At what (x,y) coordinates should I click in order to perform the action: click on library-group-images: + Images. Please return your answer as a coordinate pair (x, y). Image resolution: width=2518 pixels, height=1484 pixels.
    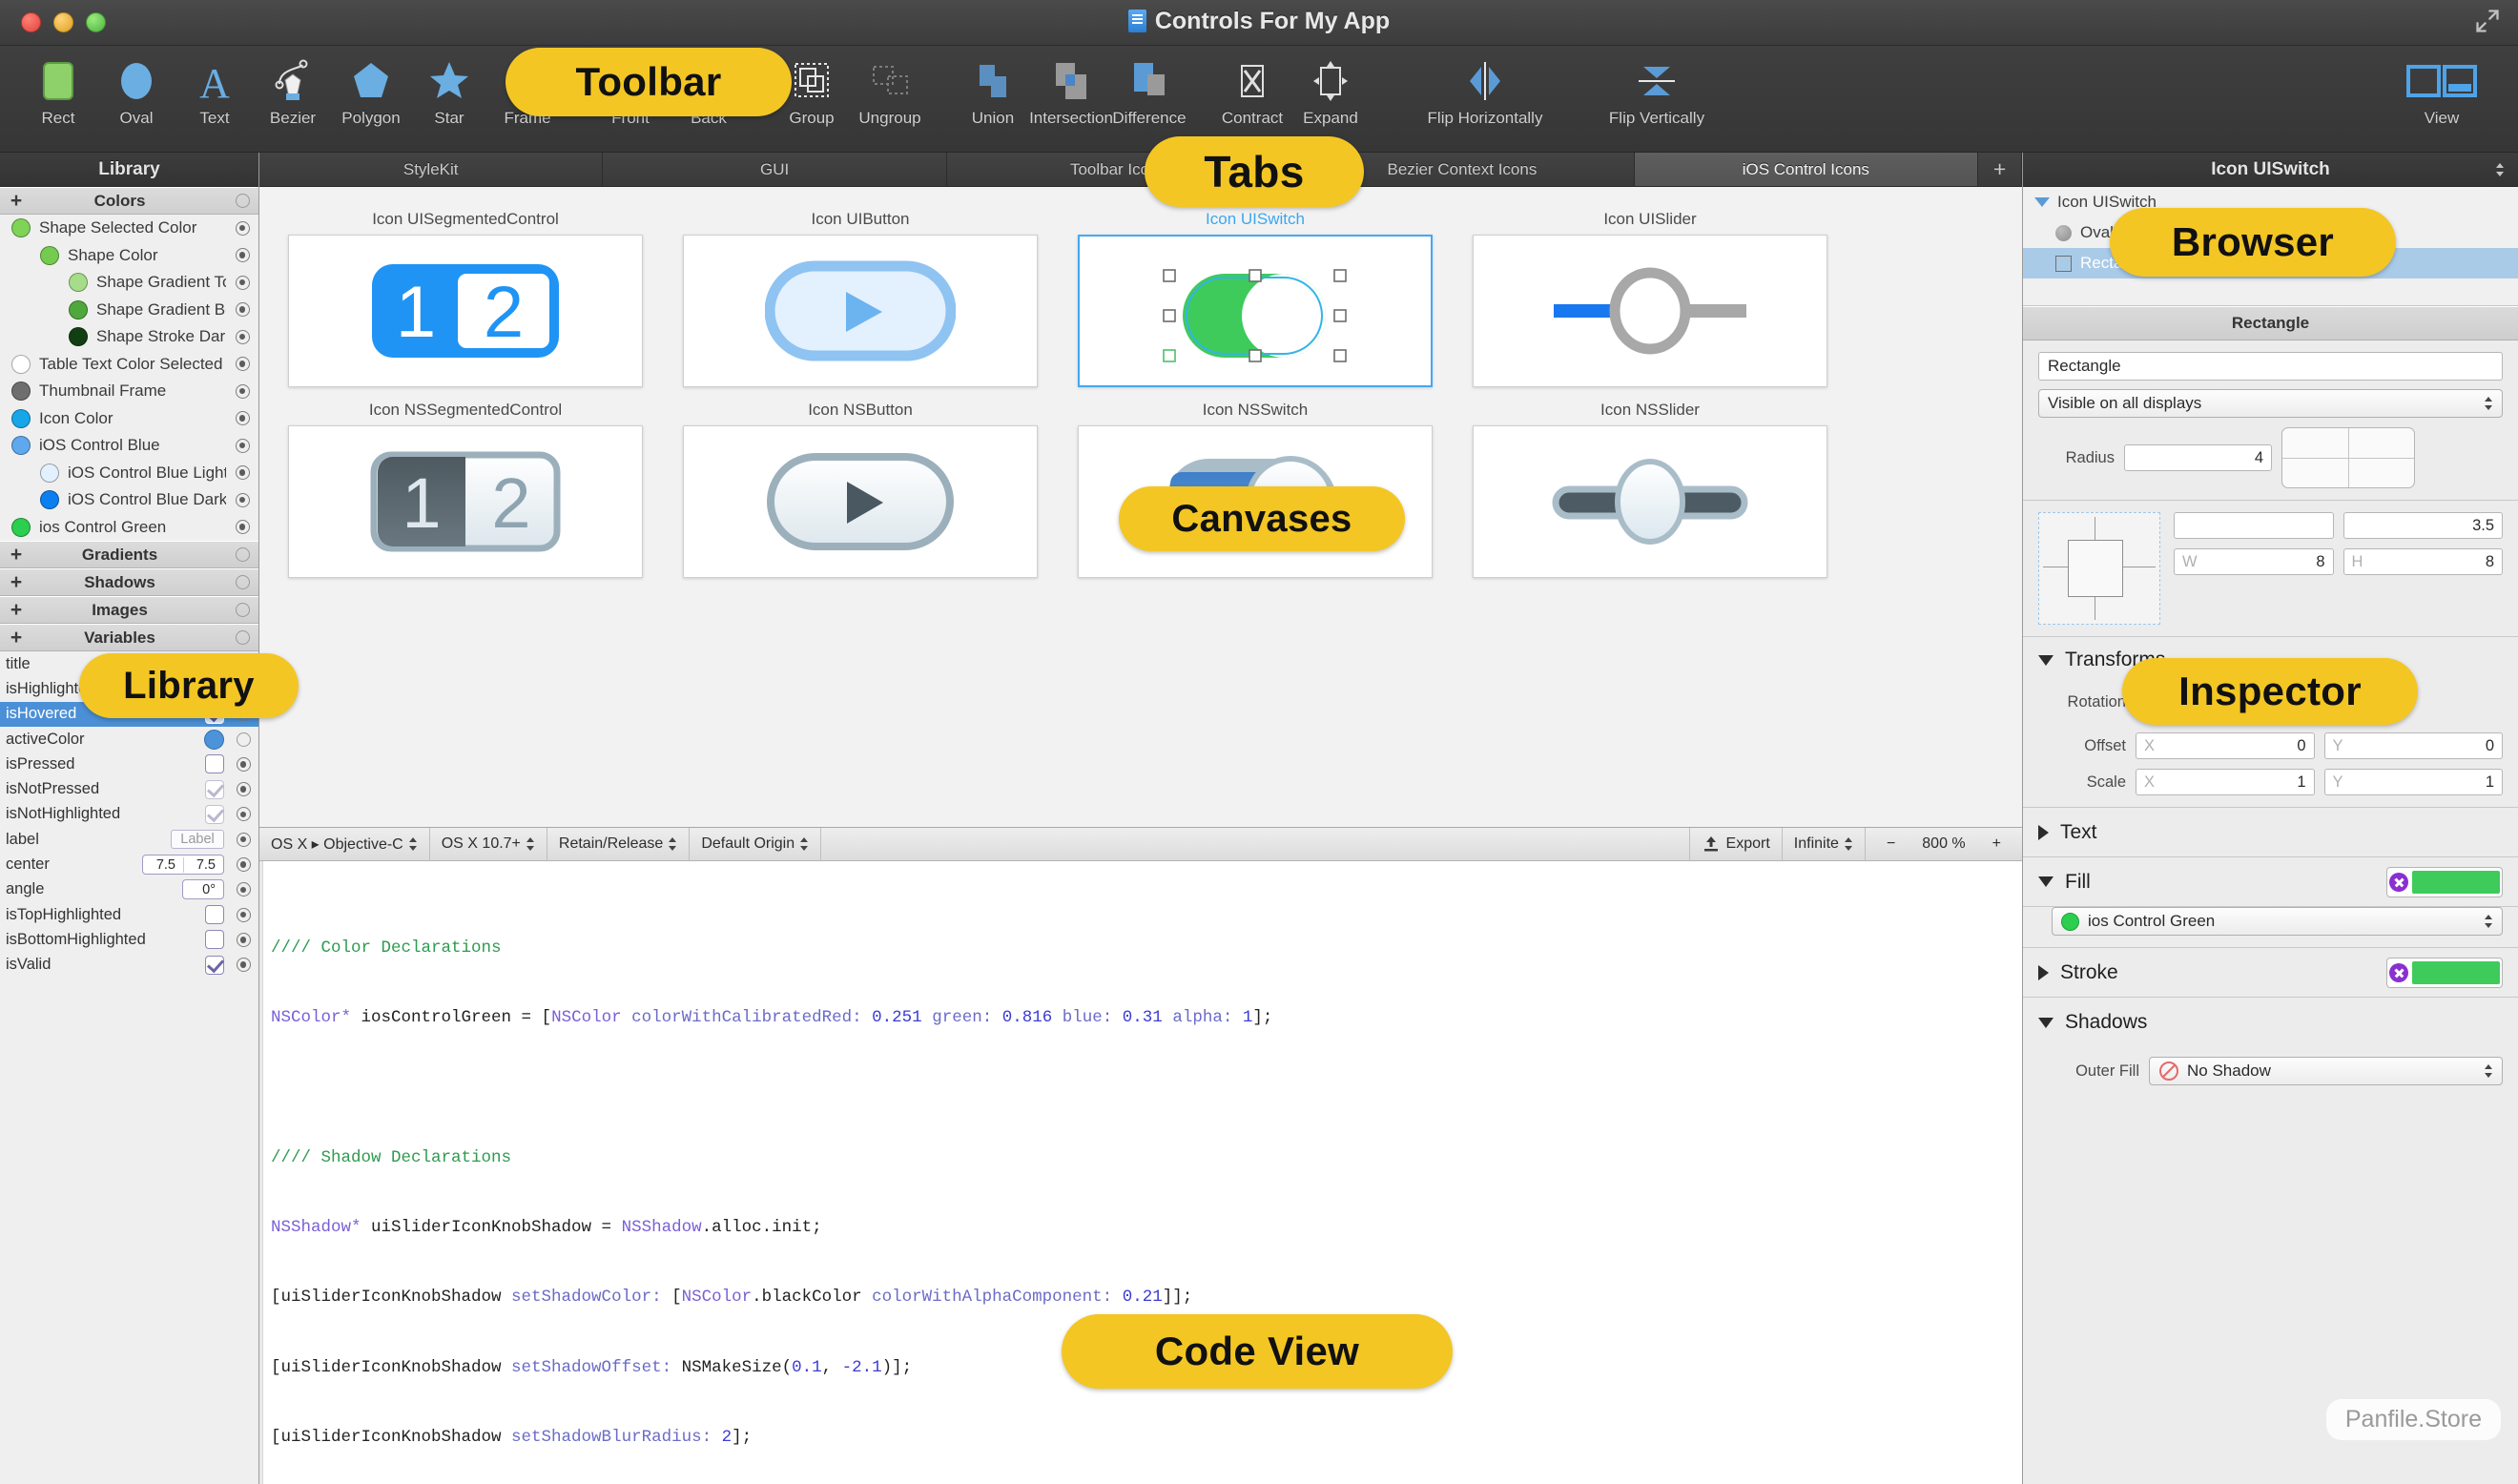
    Looking at the image, I should click on (129, 610).